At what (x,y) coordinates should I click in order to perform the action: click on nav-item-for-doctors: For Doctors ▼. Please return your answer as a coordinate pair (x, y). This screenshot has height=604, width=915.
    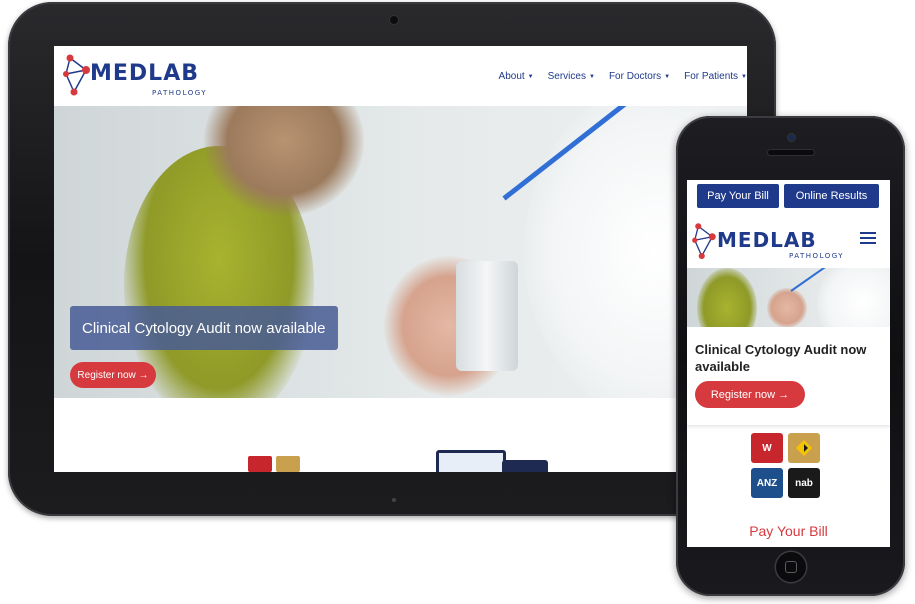
    Looking at the image, I should click on (639, 76).